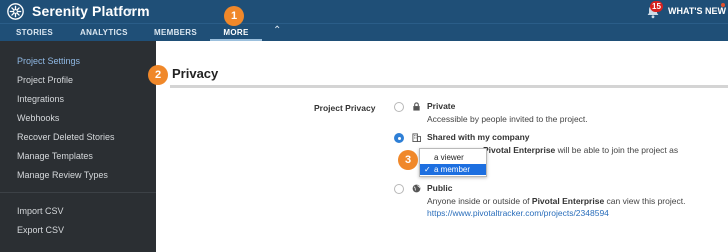  What do you see at coordinates (453, 169) in the screenshot?
I see `role-option-member: ✓ a member` at bounding box center [453, 169].